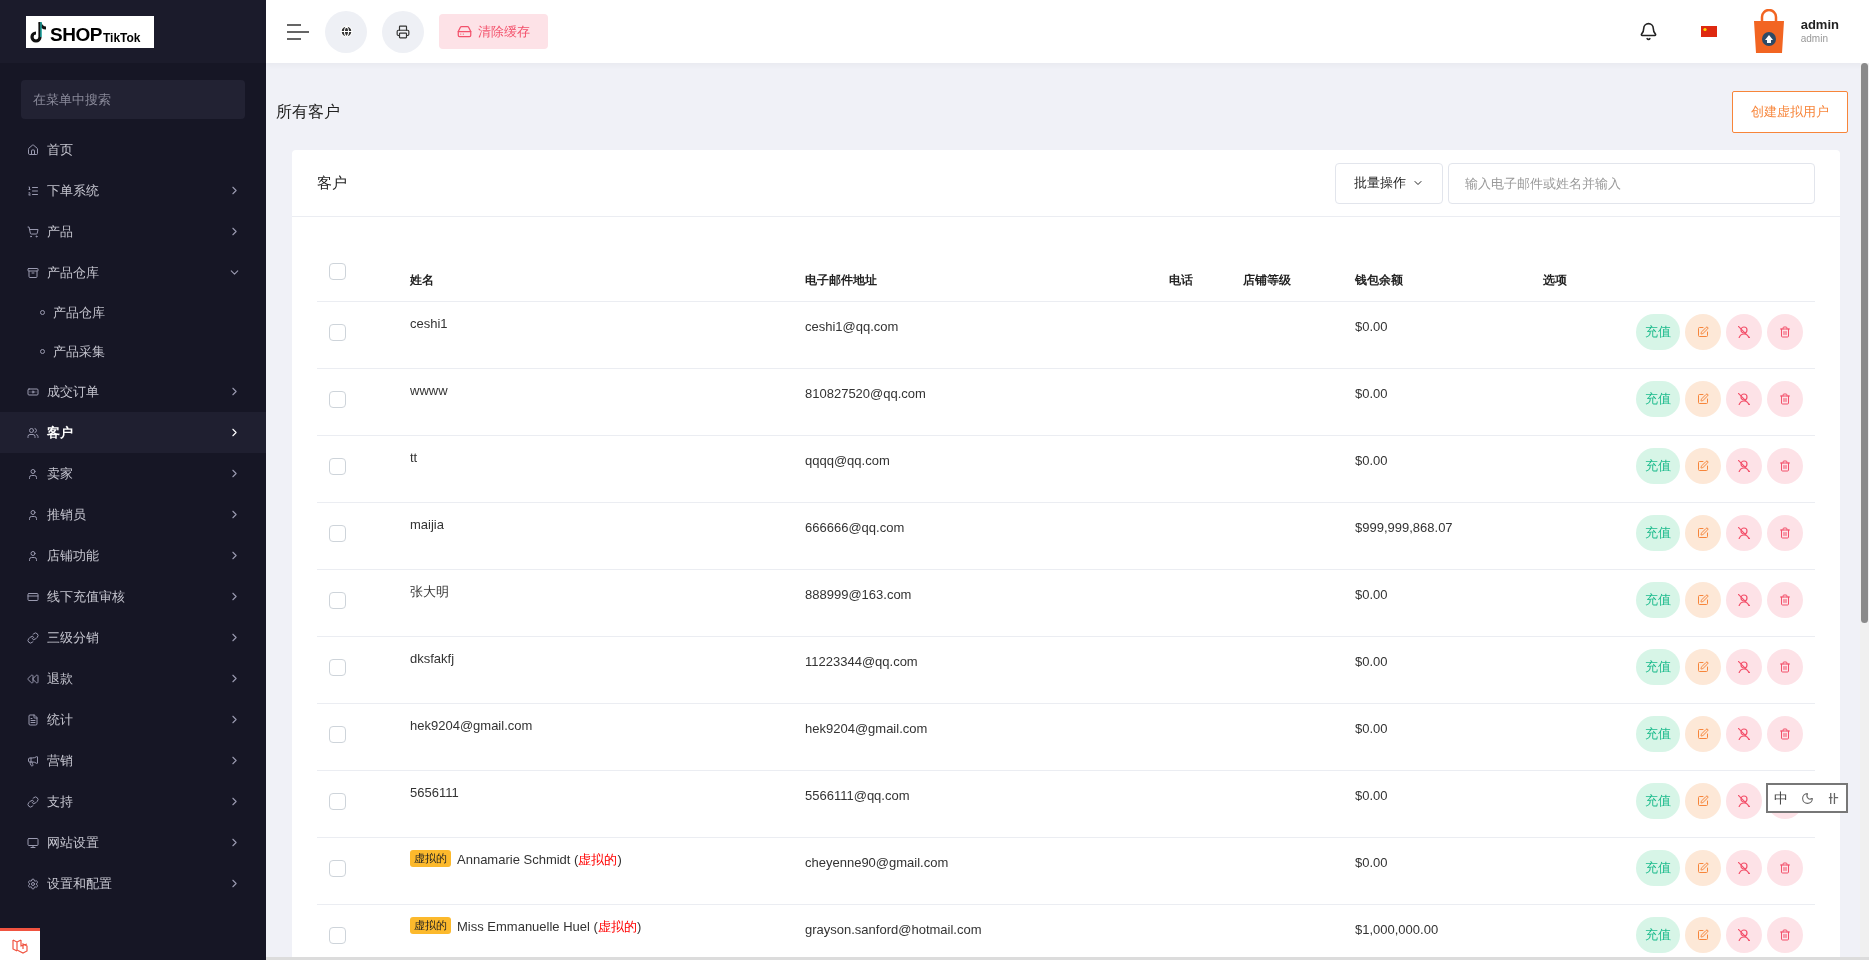 The width and height of the screenshot is (1869, 960). Describe the element at coordinates (133, 432) in the screenshot. I see `sidebar-item: 客户` at that location.